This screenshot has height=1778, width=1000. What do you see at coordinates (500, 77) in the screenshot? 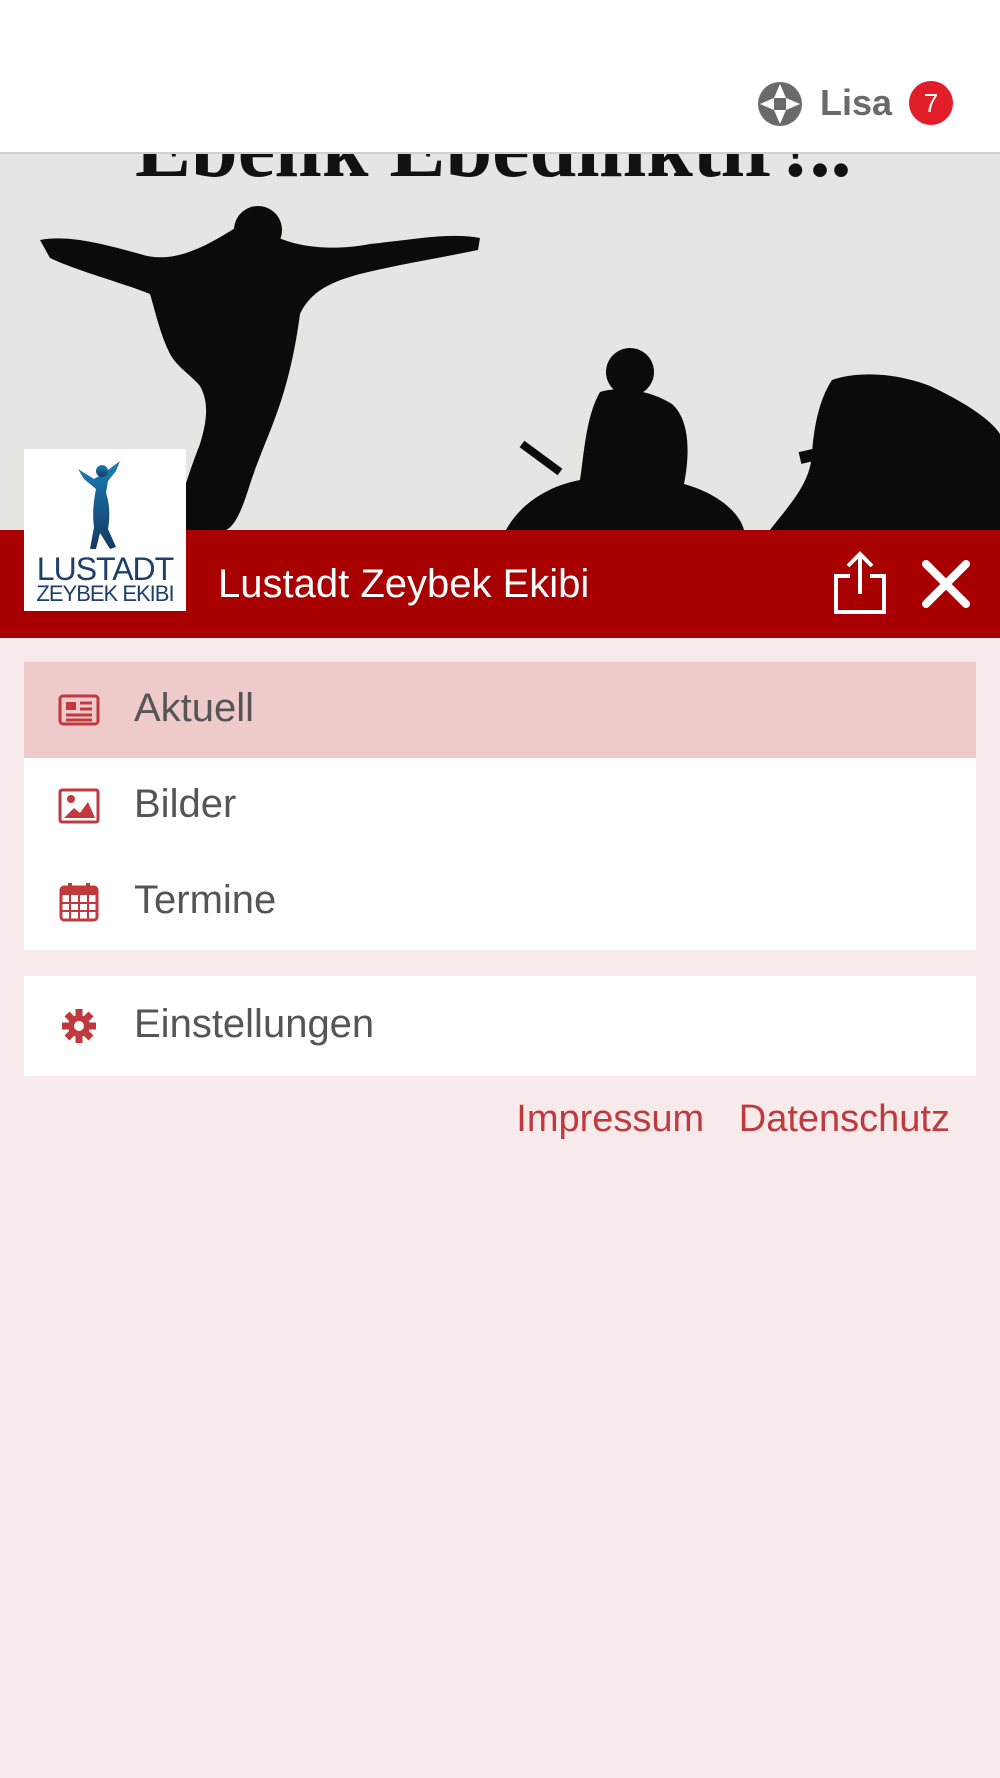
I see `top-bar: Lisa 7` at bounding box center [500, 77].